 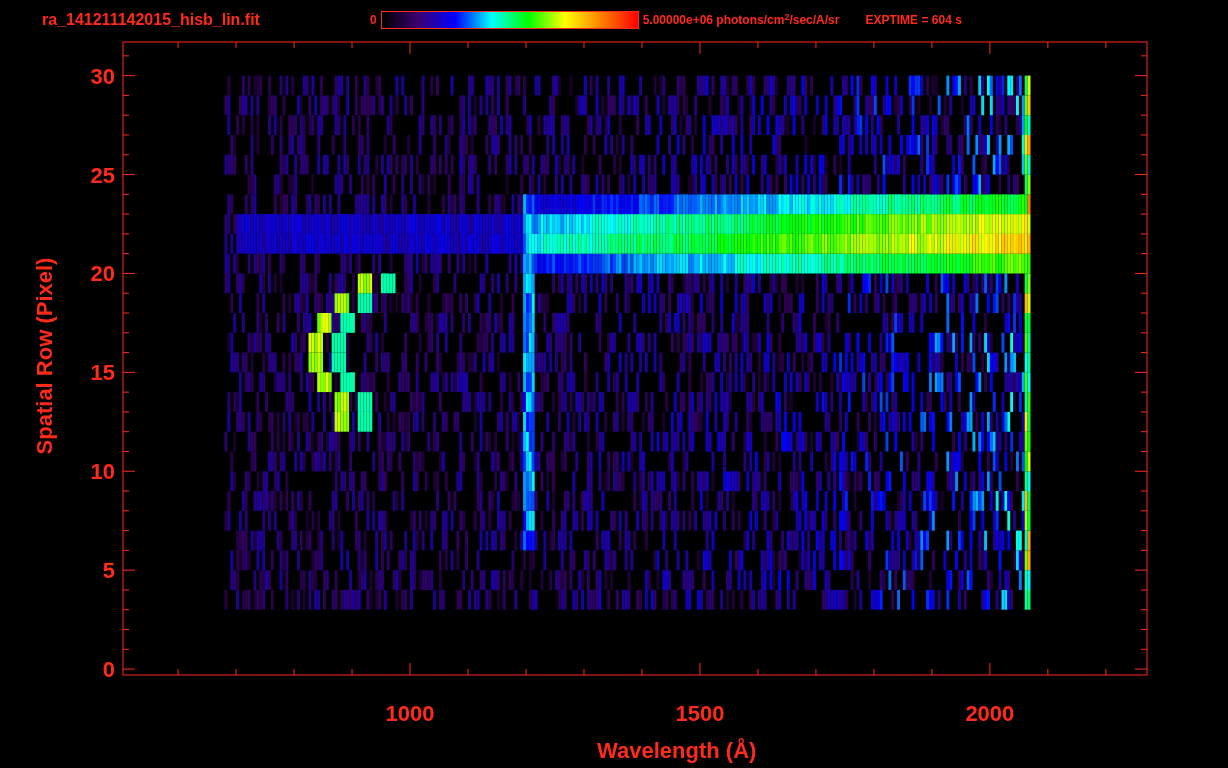 What do you see at coordinates (102, 274) in the screenshot?
I see `y-tick-label: 20` at bounding box center [102, 274].